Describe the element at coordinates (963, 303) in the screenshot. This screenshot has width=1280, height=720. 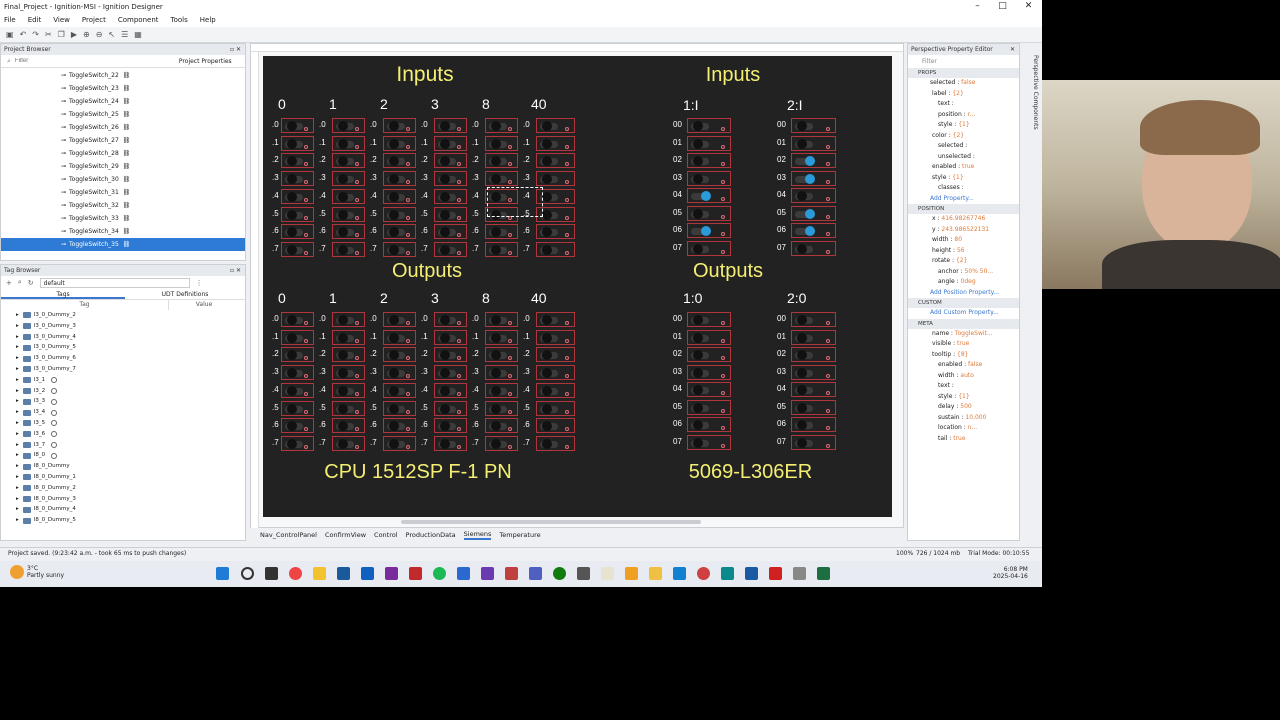
I see `custom-section-header: CUSTOM` at that location.